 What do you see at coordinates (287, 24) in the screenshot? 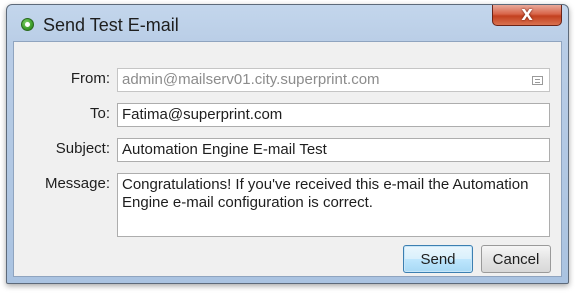
I see `title-bar: Send Test E-mail X` at bounding box center [287, 24].